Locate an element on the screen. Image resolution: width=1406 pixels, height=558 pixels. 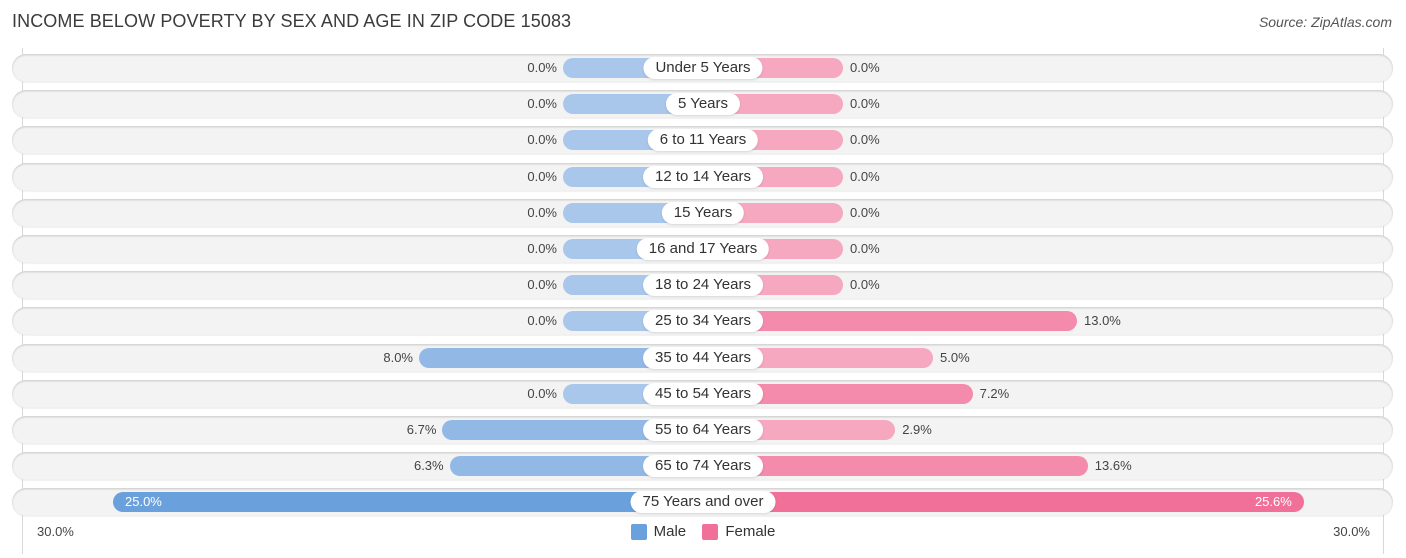
male-bar is located at coordinates (408, 502).